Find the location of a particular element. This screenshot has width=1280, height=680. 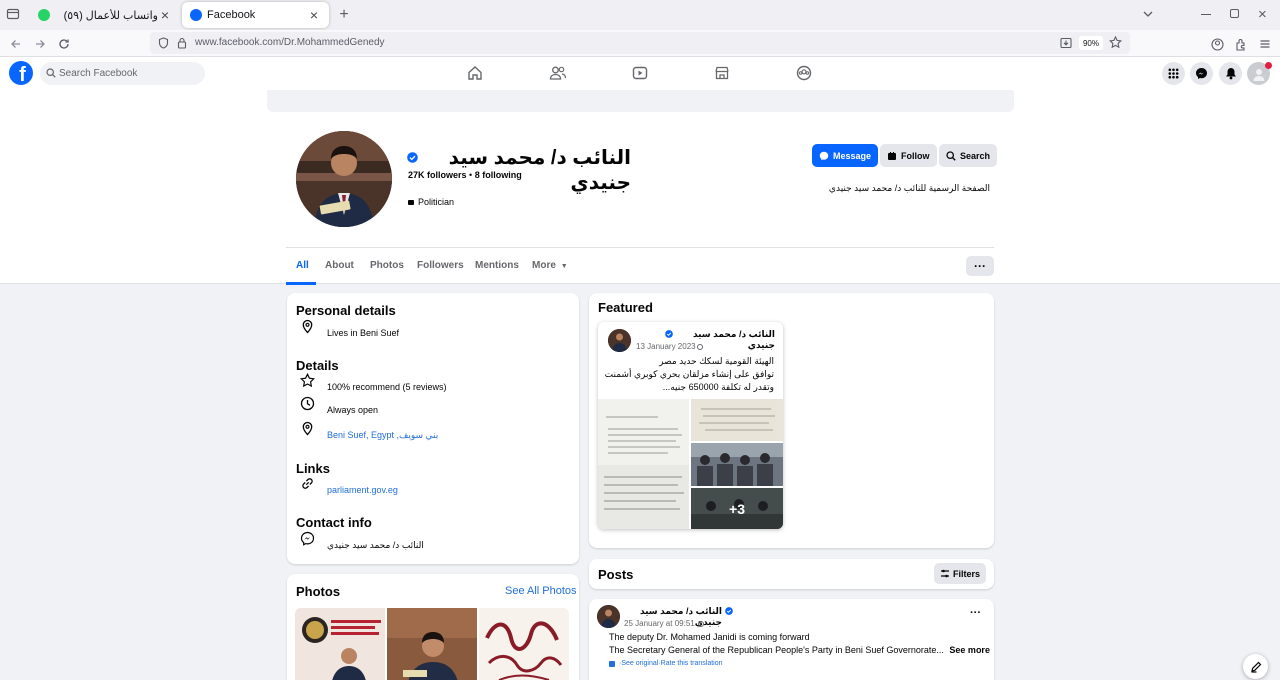

tab-list-icon is located at coordinates (14, 15).